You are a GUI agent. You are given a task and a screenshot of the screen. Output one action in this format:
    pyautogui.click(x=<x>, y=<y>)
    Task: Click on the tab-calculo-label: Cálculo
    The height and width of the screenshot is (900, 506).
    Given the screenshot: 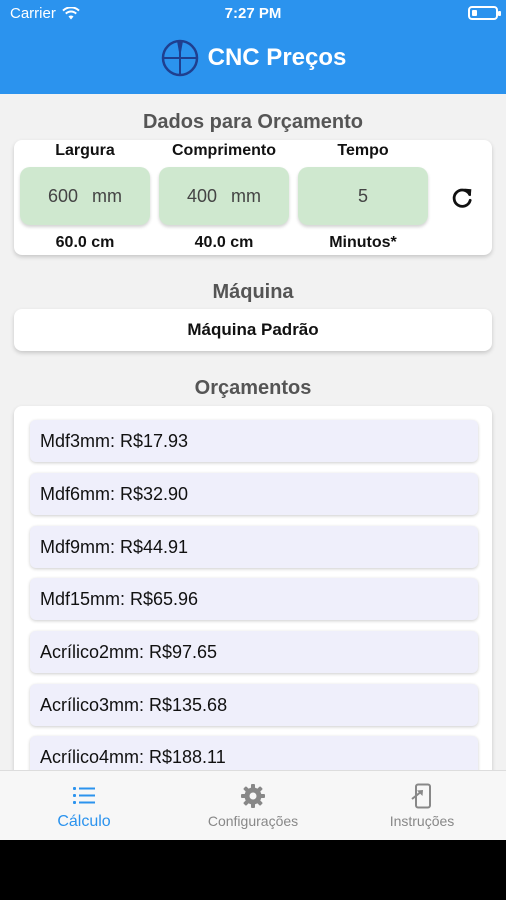 What is the action you would take?
    pyautogui.click(x=84, y=821)
    